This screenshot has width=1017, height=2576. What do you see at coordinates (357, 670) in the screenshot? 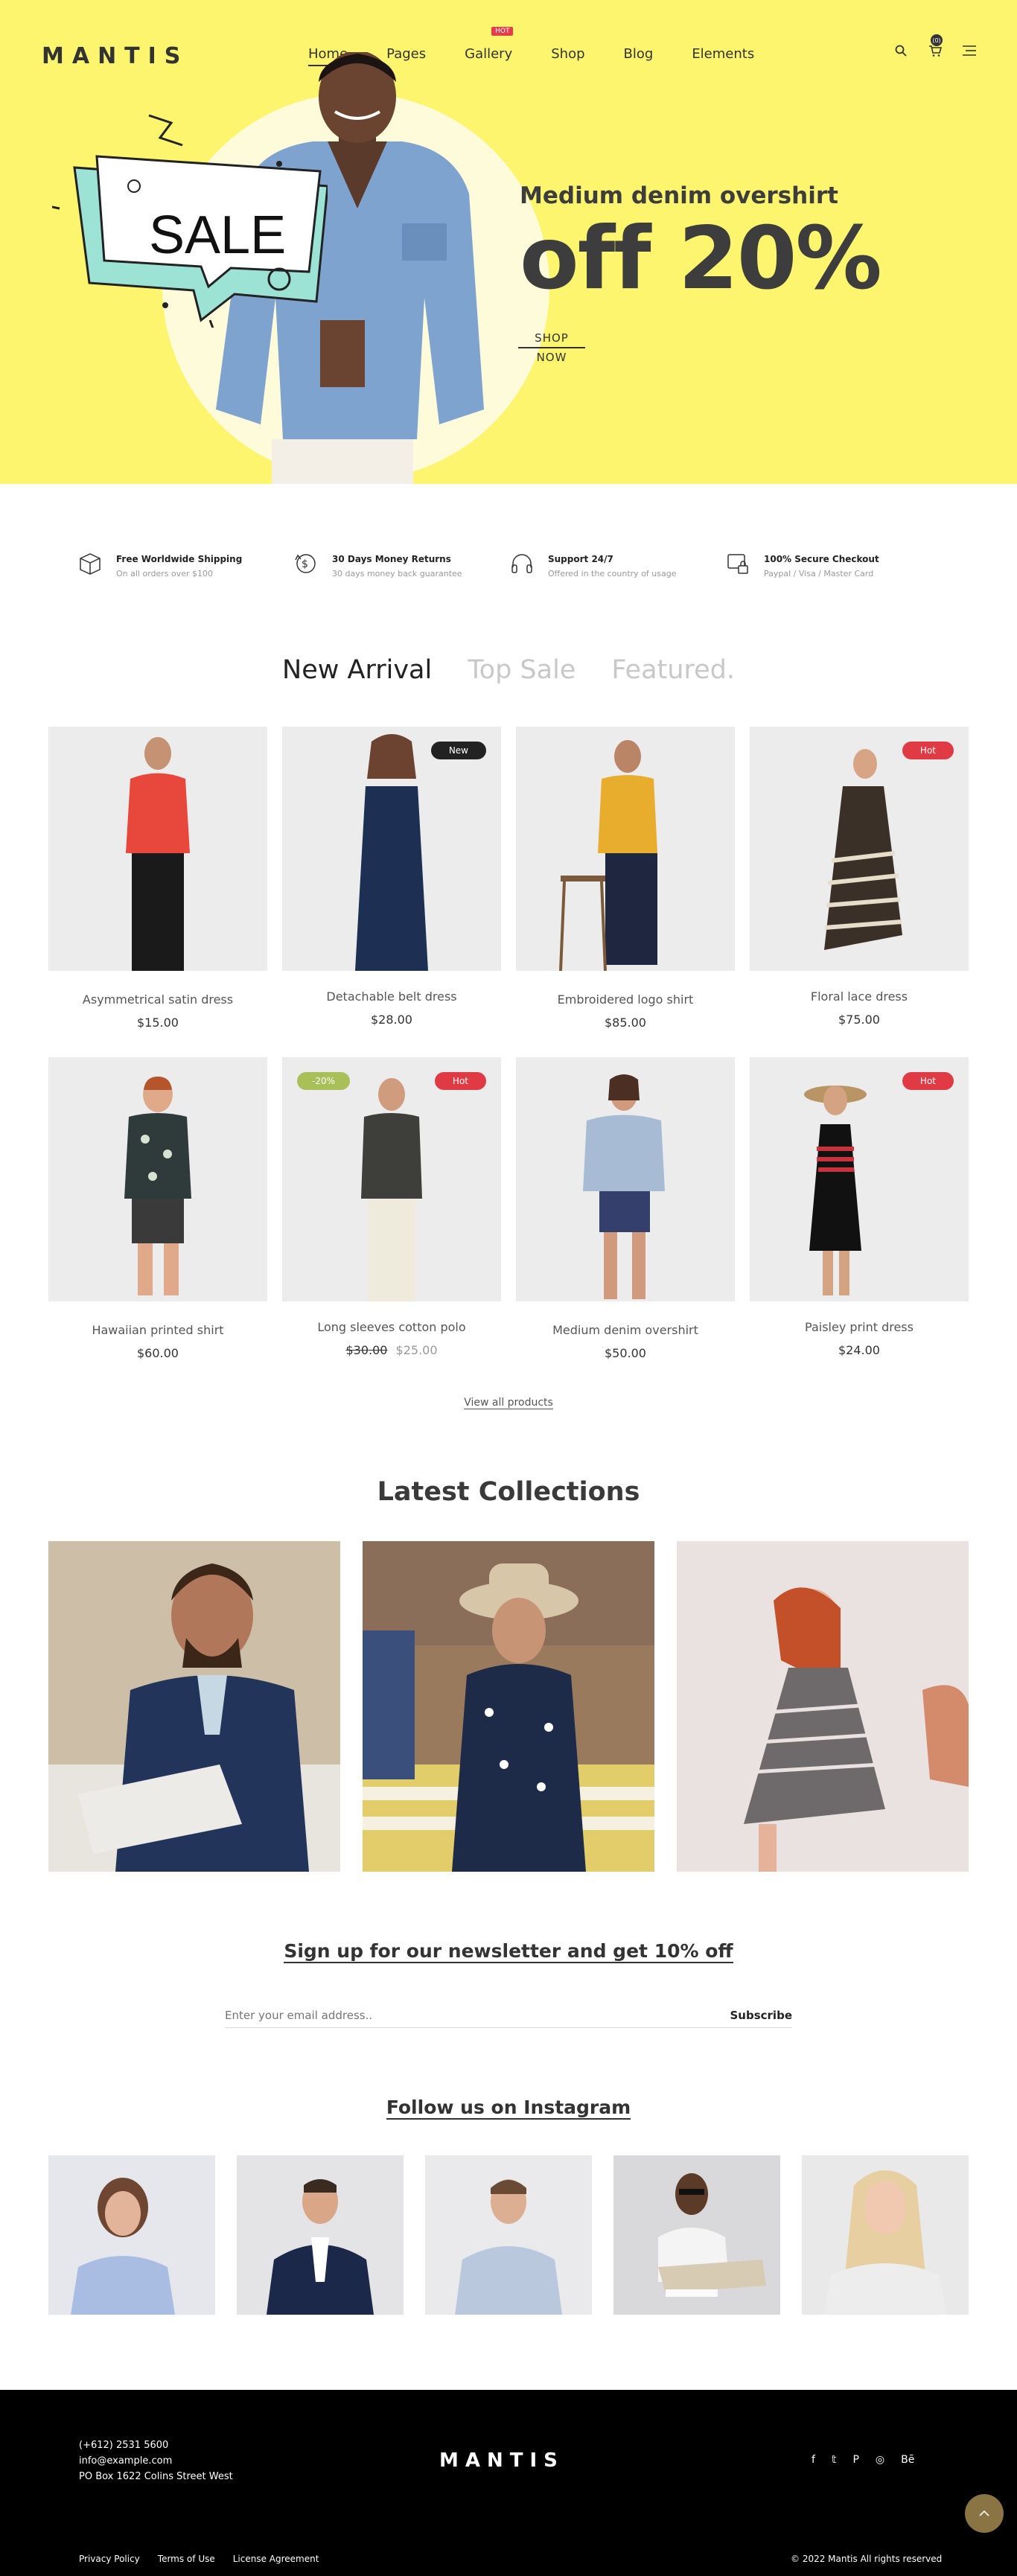
I see `tab-new-arrival: New Arrival` at bounding box center [357, 670].